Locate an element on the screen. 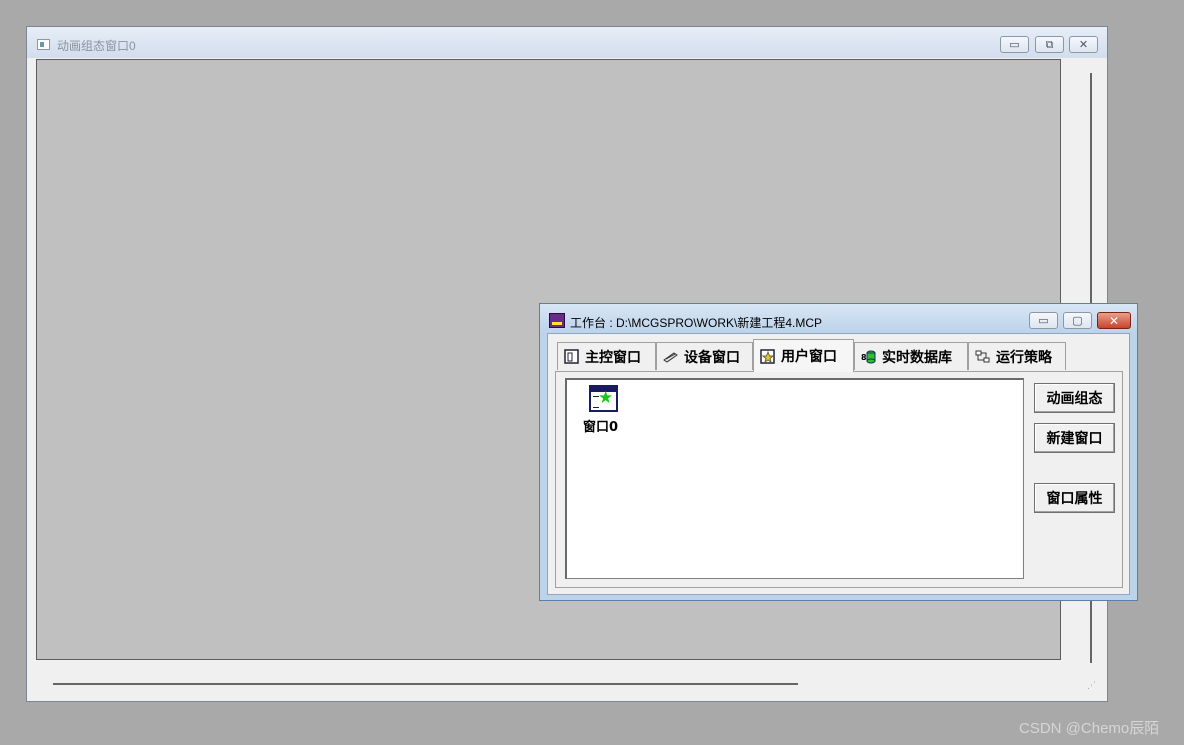 This screenshot has width=1184, height=745. tab-run-strategy: 运行策略 is located at coordinates (1017, 356).